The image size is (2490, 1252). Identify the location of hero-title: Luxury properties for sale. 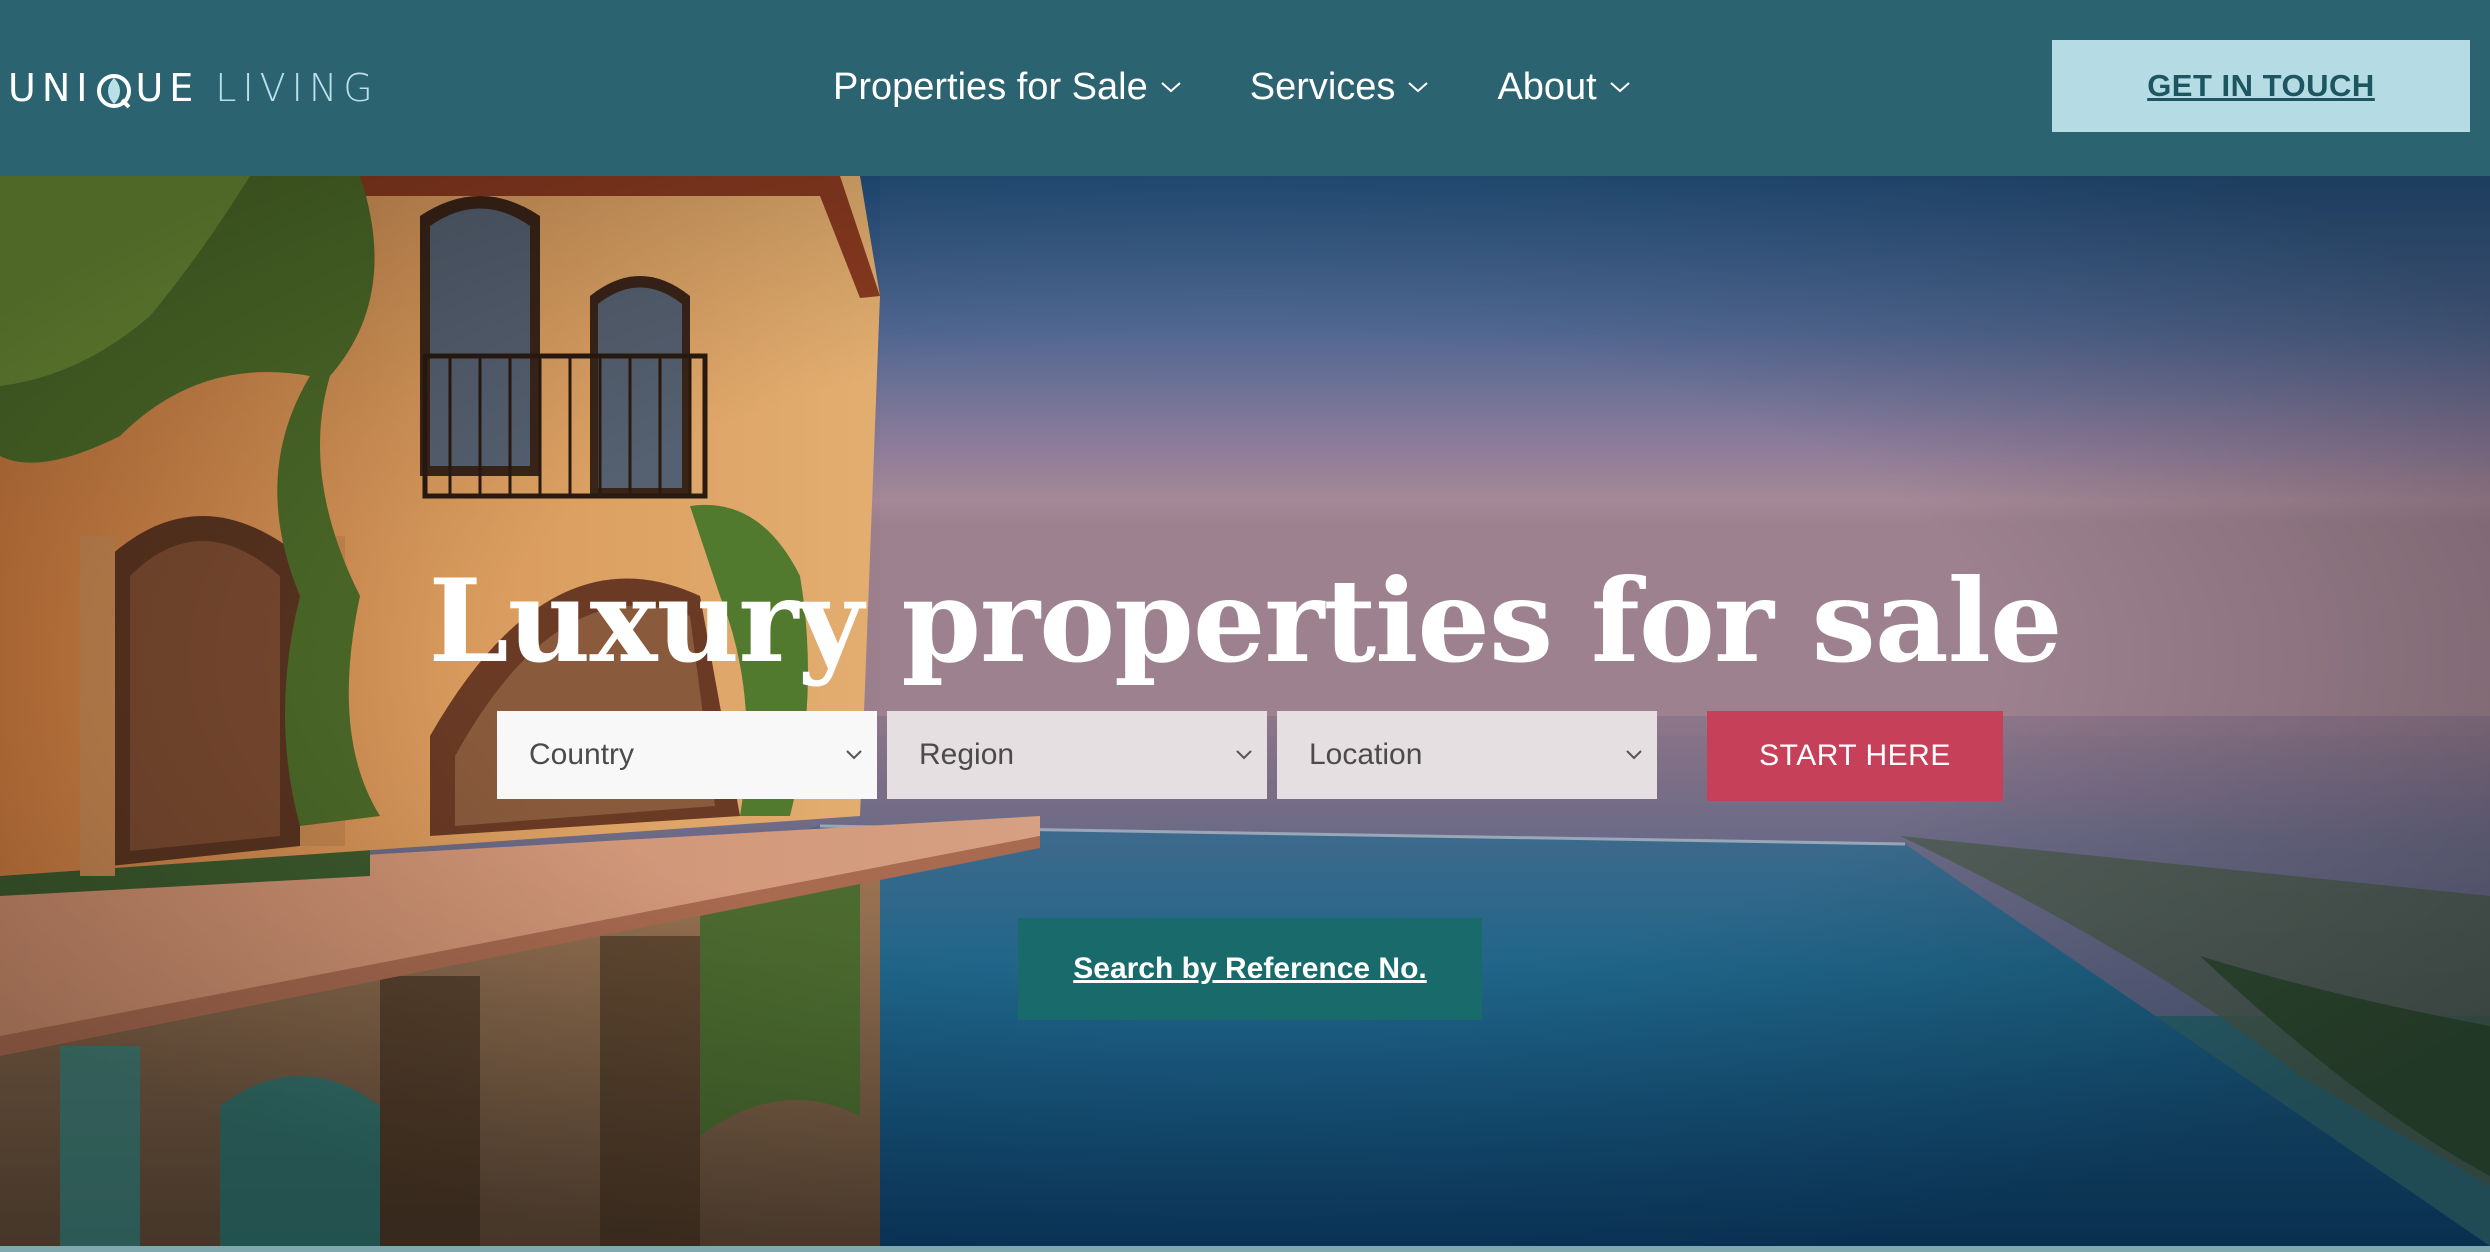
(1245, 621).